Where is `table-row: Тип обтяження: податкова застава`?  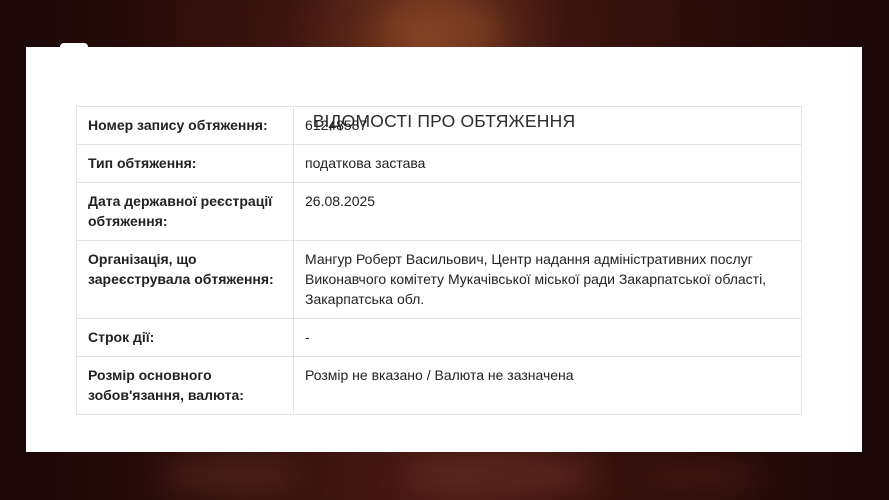
table-row: Тип обтяження: податкова застава is located at coordinates (439, 163).